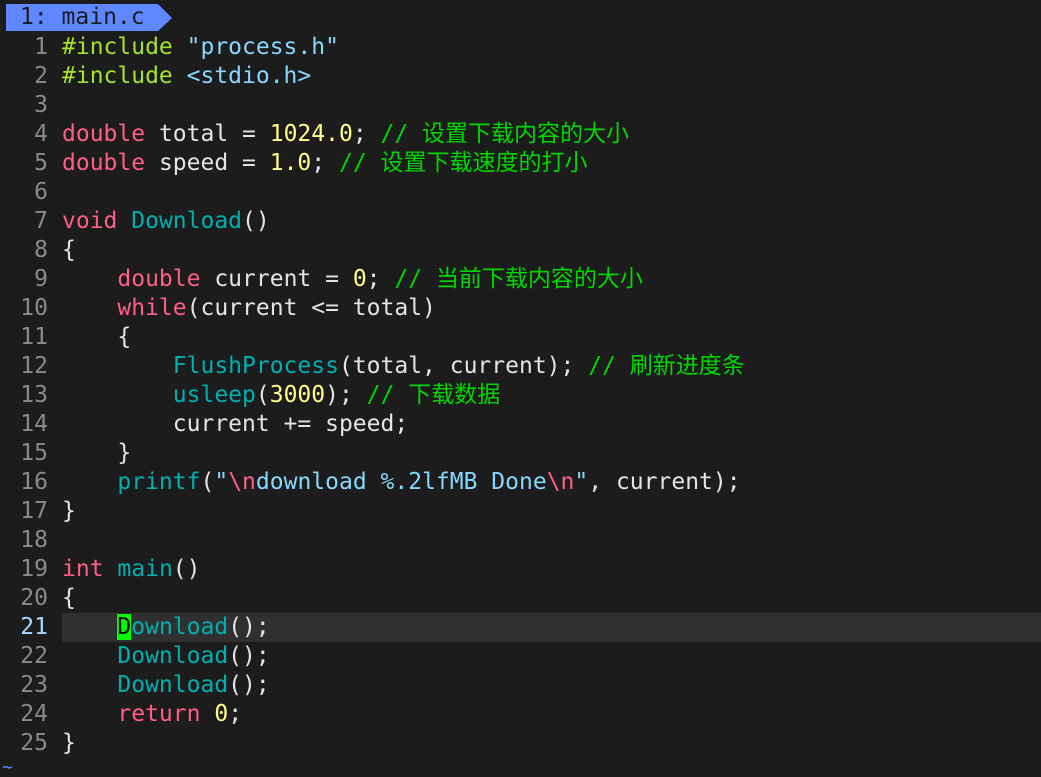  I want to click on code-line: 7 void Download(), so click(520, 221).